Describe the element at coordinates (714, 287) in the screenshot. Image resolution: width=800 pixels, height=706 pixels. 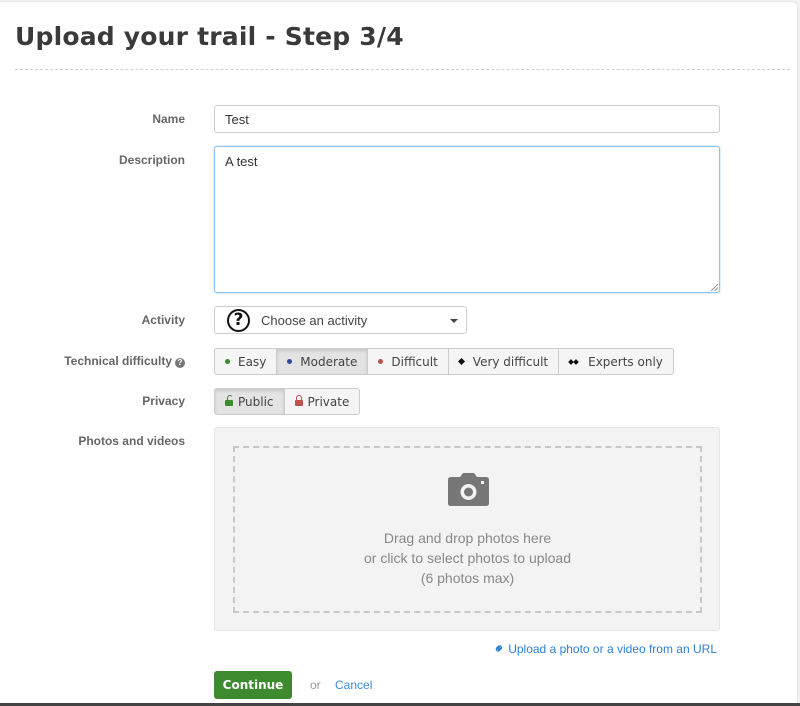
I see `resize-handle` at that location.